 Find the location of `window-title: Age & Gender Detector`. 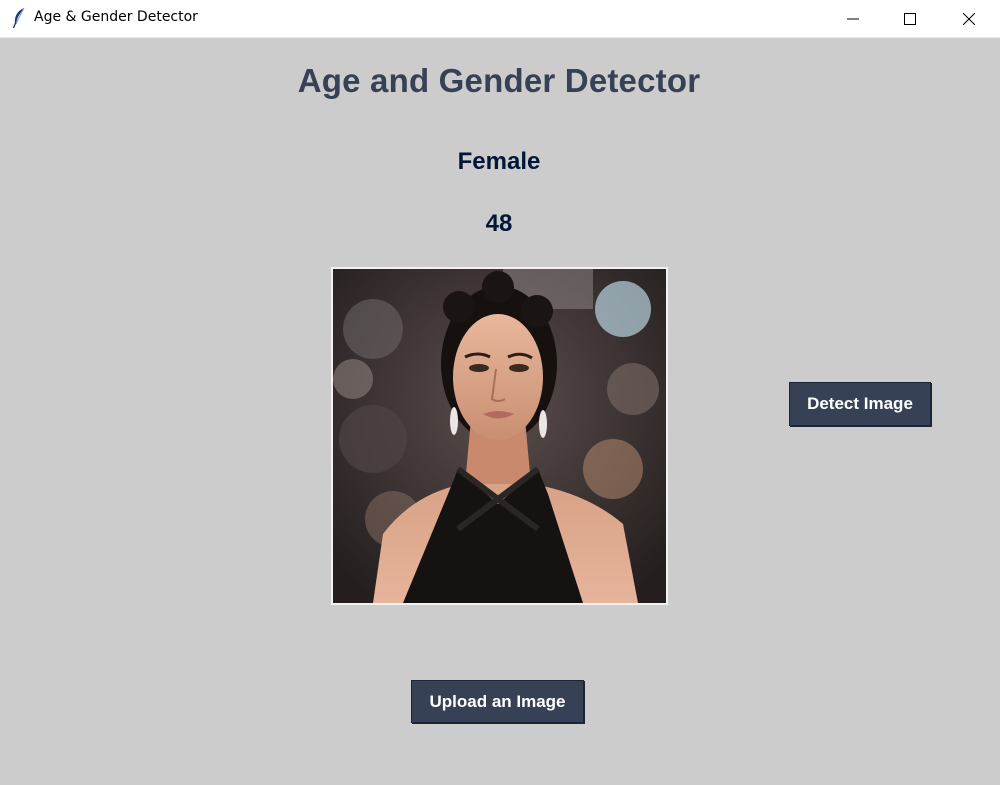

window-title: Age & Gender Detector is located at coordinates (116, 17).